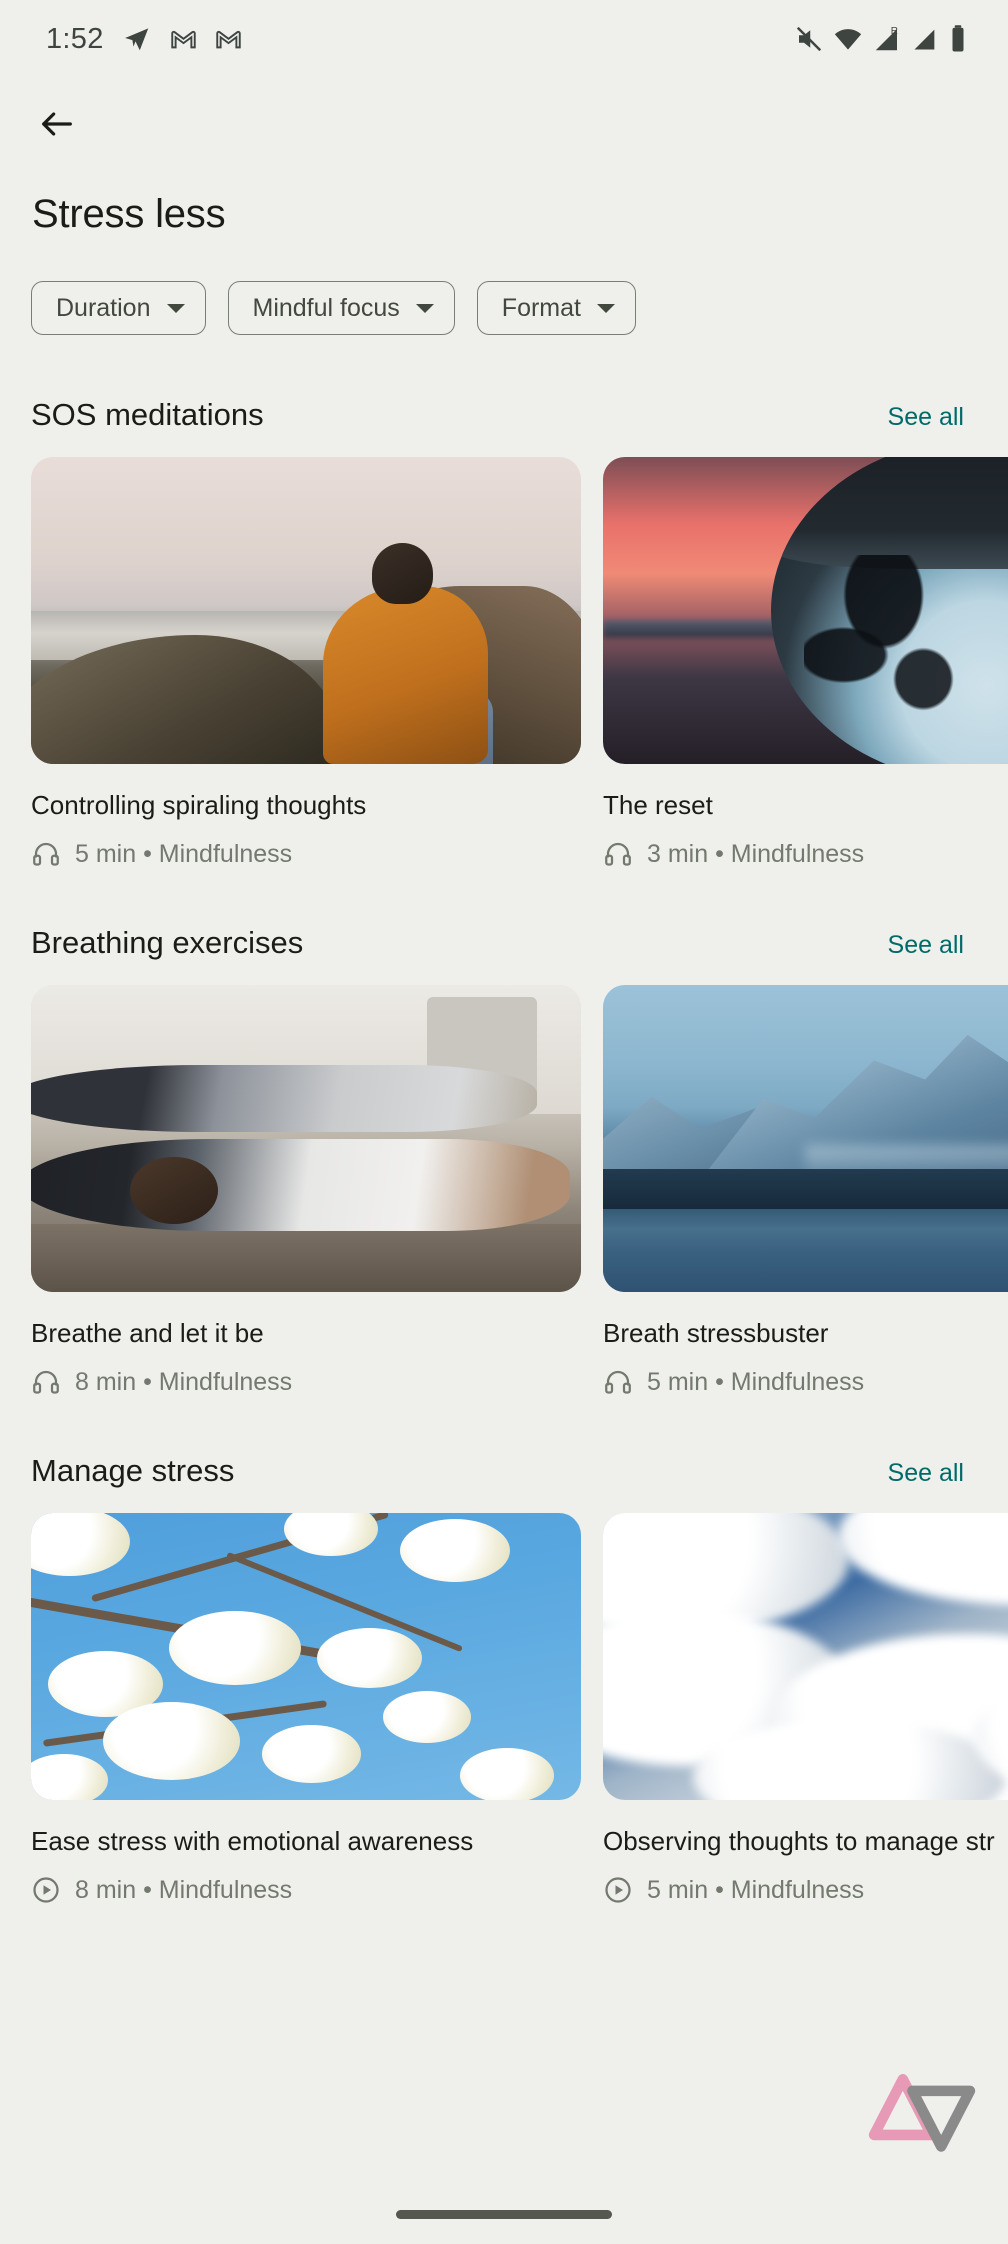 The image size is (1008, 2244). Describe the element at coordinates (504, 39) in the screenshot. I see `status-bar: 1:52 R` at that location.